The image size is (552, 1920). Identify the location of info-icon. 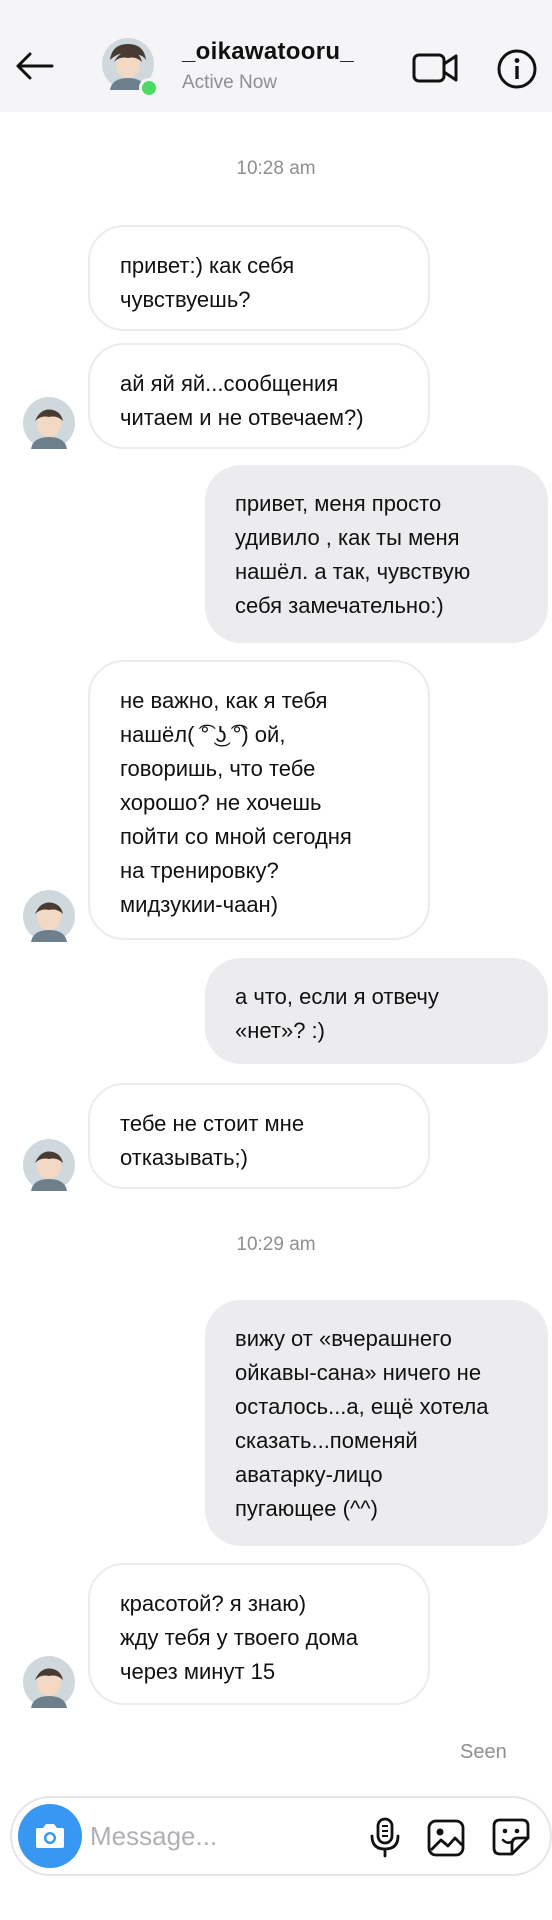
(517, 69).